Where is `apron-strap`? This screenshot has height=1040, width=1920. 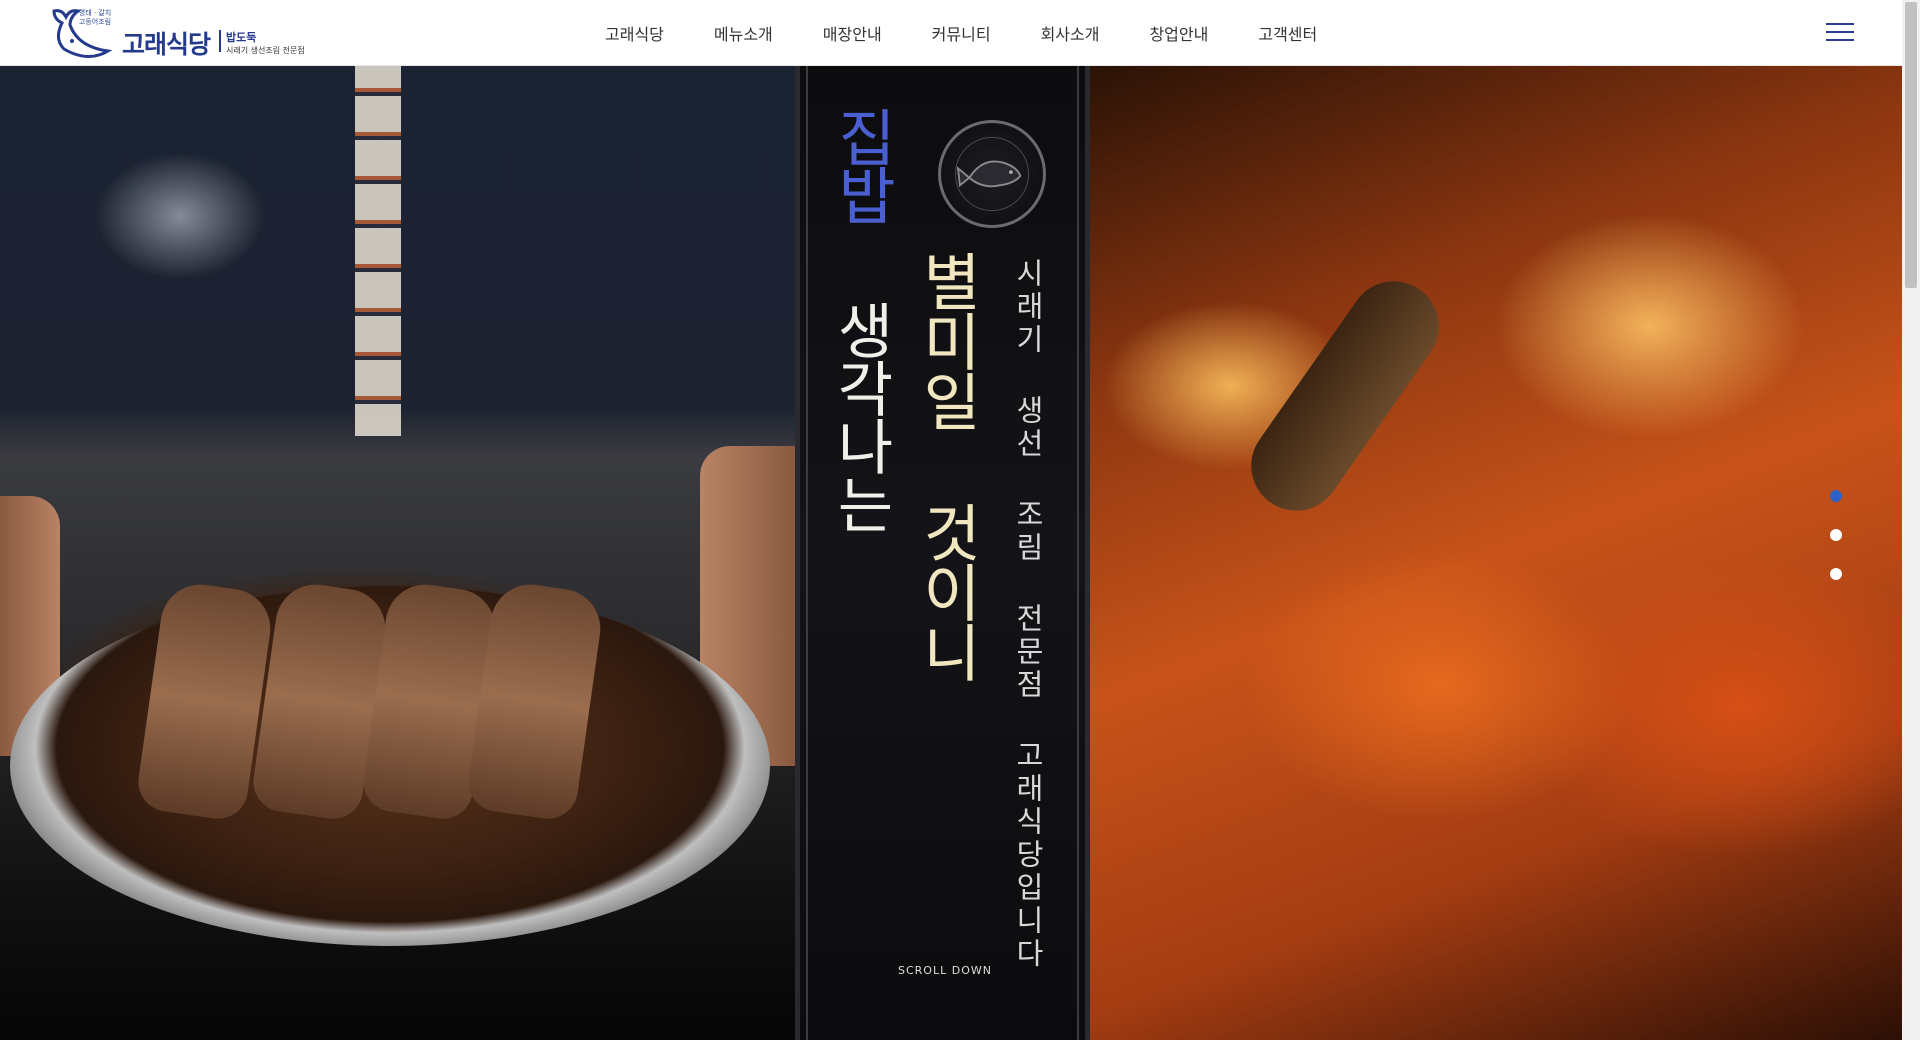
apron-strap is located at coordinates (378, 251).